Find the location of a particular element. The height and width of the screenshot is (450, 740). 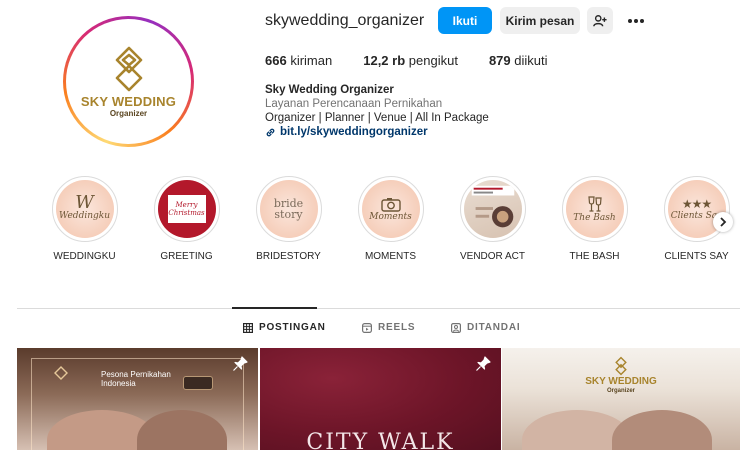

more-options-button is located at coordinates (636, 20).